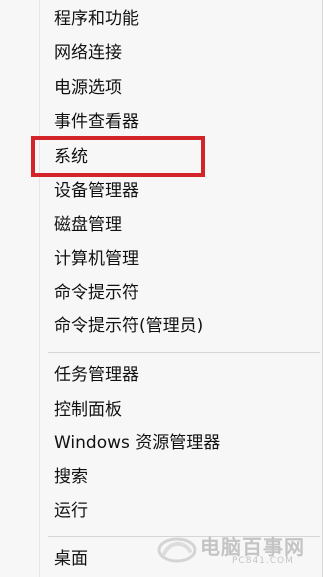 The image size is (323, 577). I want to click on menu-item-event-viewer: 事件查看器, so click(96, 122).